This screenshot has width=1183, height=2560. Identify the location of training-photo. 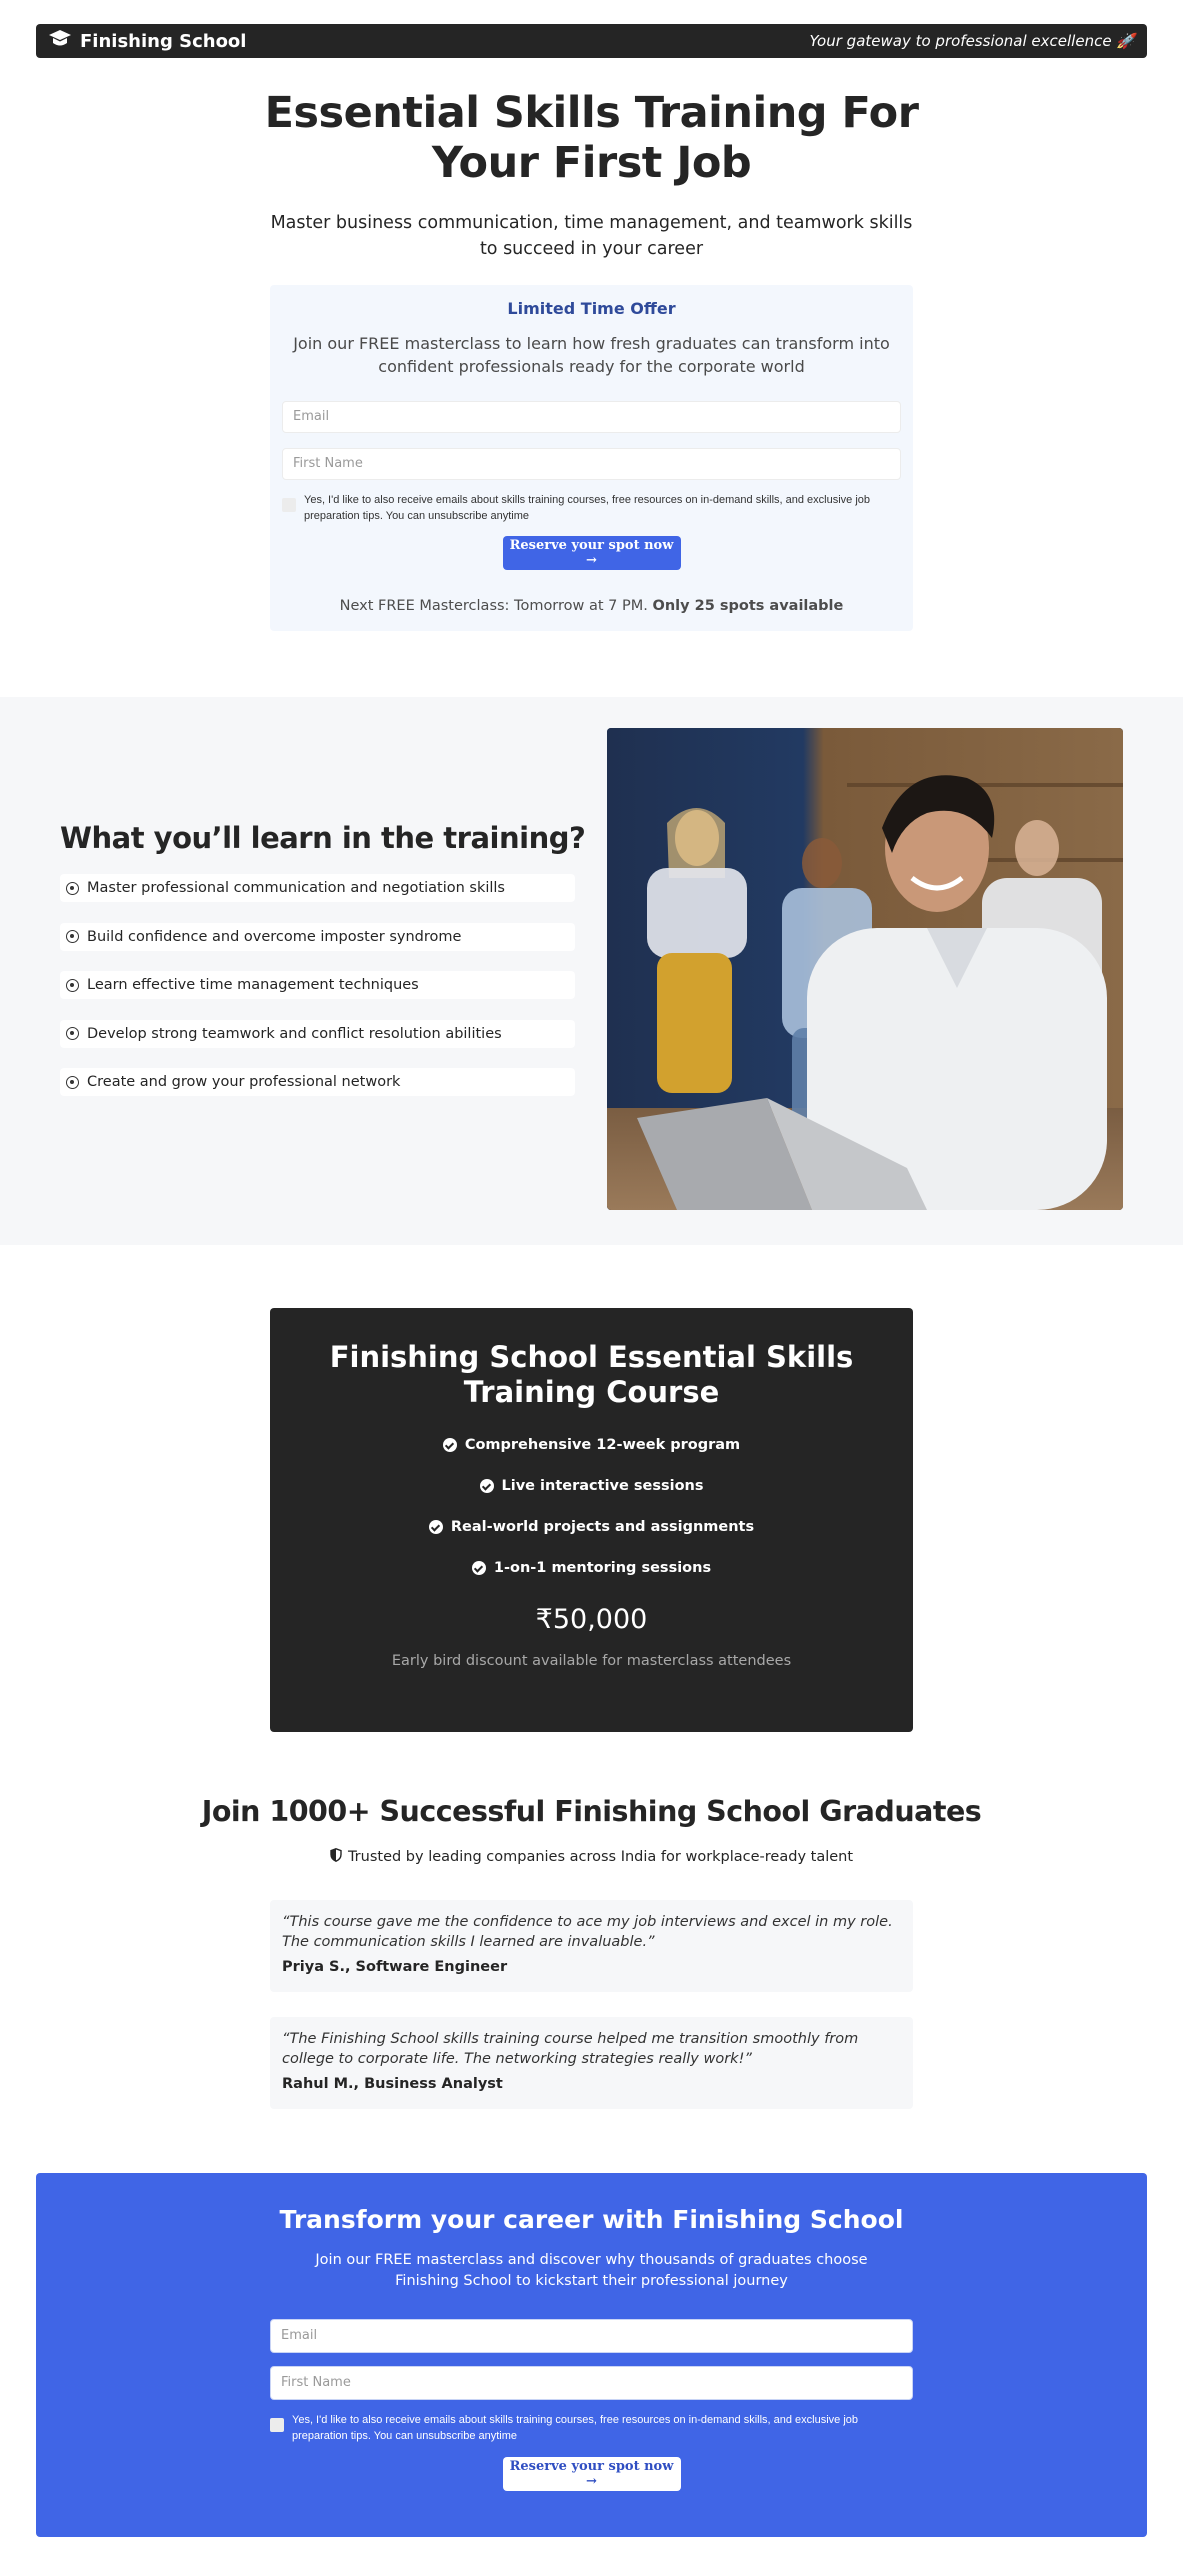
(865, 969).